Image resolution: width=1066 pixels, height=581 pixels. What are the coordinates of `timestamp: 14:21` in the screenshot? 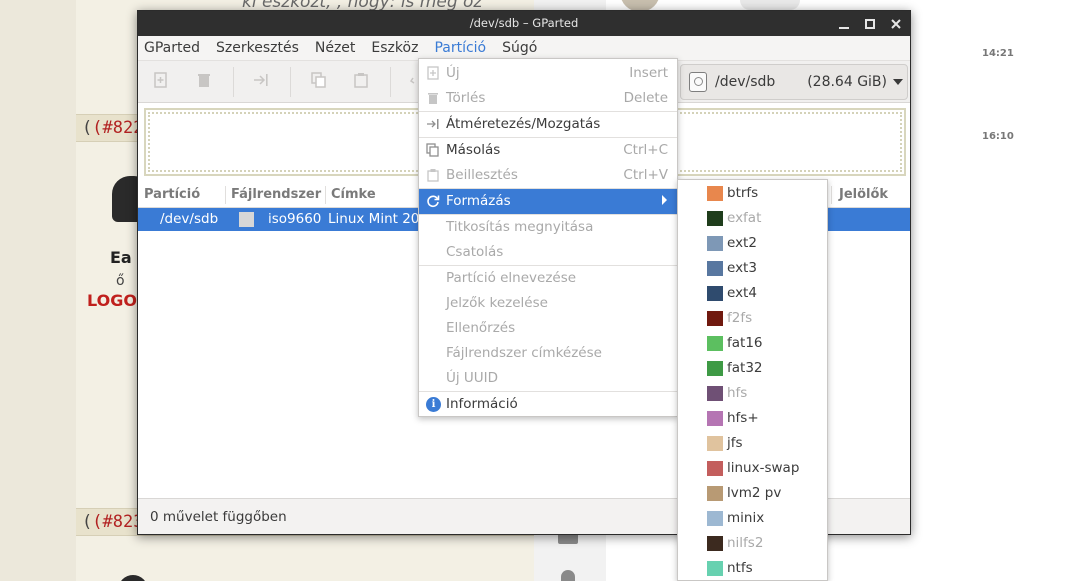 It's located at (998, 53).